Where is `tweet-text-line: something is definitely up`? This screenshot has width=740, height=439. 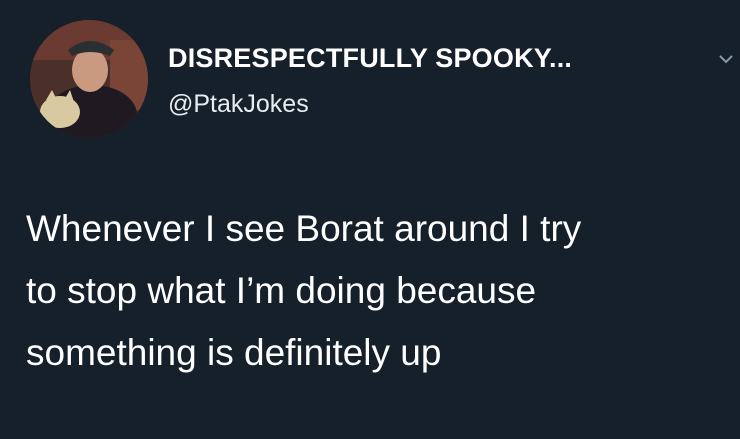 tweet-text-line: something is definitely up is located at coordinates (234, 352).